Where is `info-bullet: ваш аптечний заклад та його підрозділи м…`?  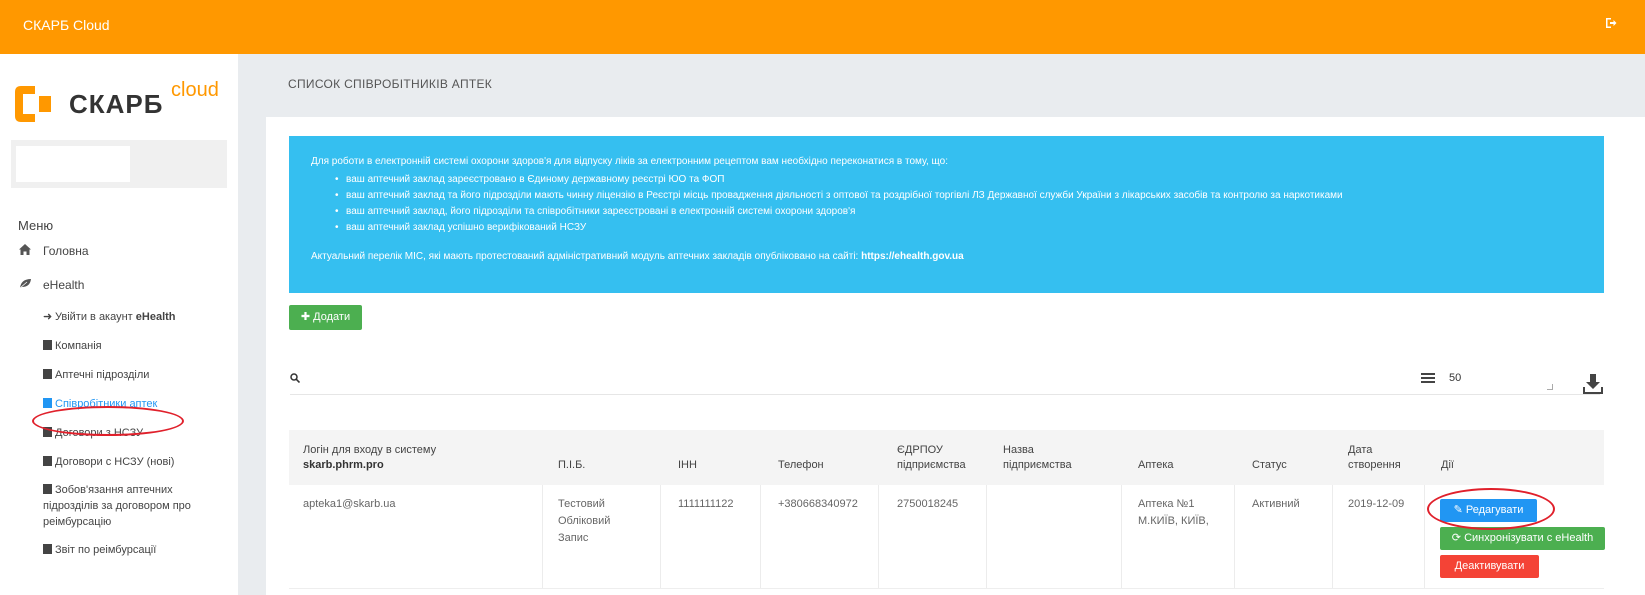
info-bullet: ваш аптечний заклад та його підрозділи м… is located at coordinates (839, 196).